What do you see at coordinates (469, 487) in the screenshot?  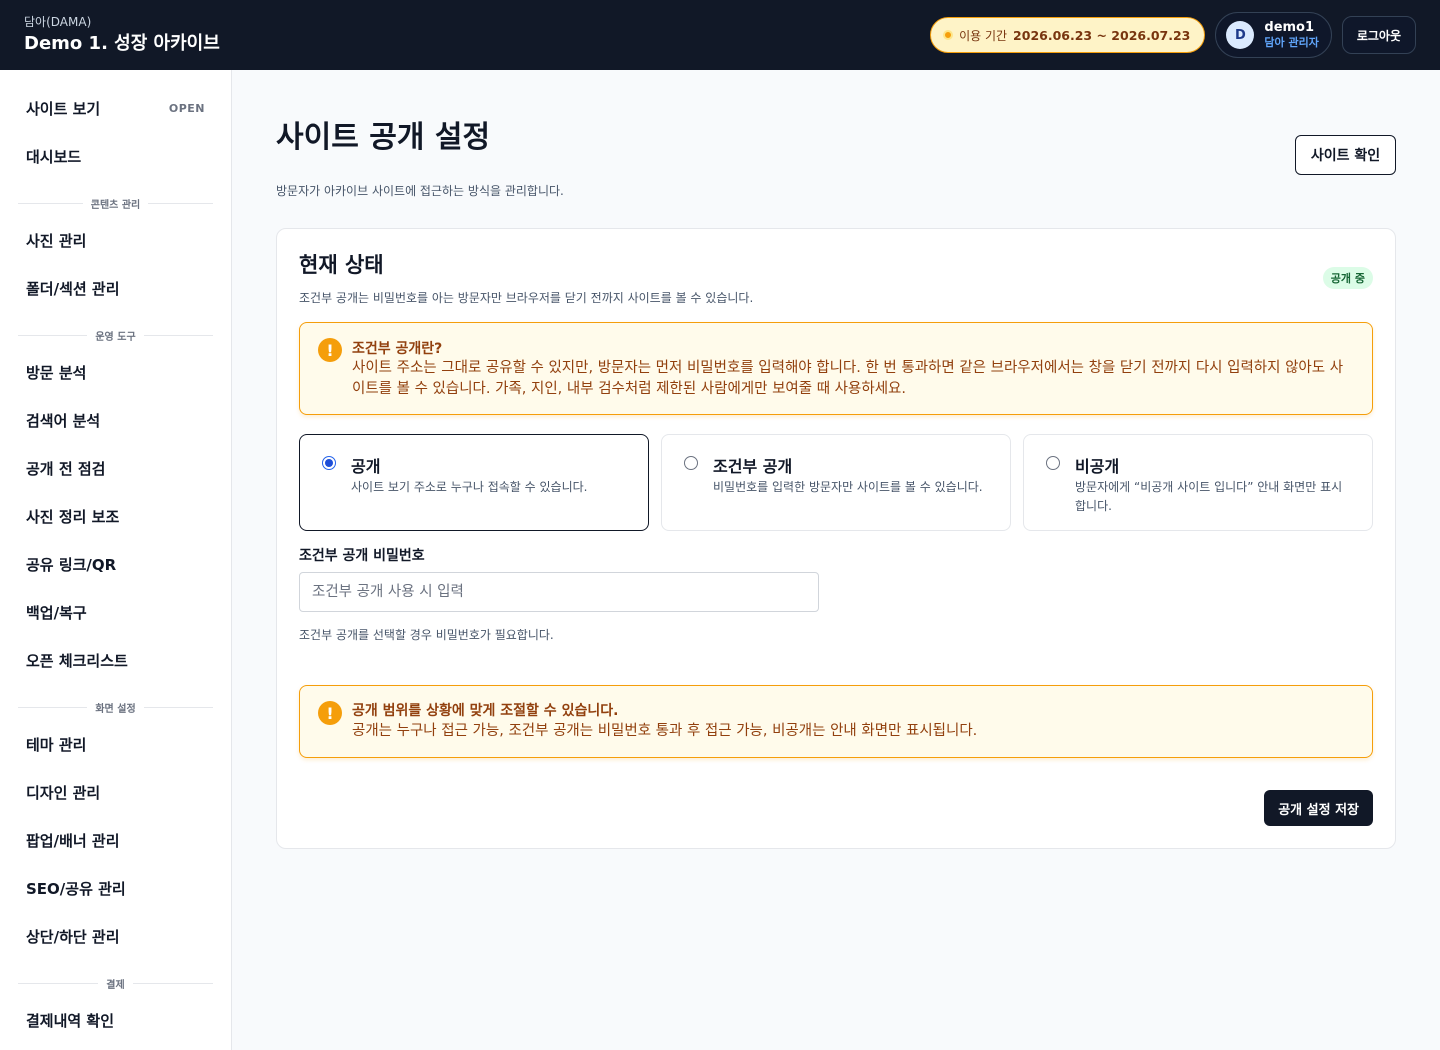 I see `option-desc: 사이트 보기 주소로 누구나 접속할 수 있습니다.` at bounding box center [469, 487].